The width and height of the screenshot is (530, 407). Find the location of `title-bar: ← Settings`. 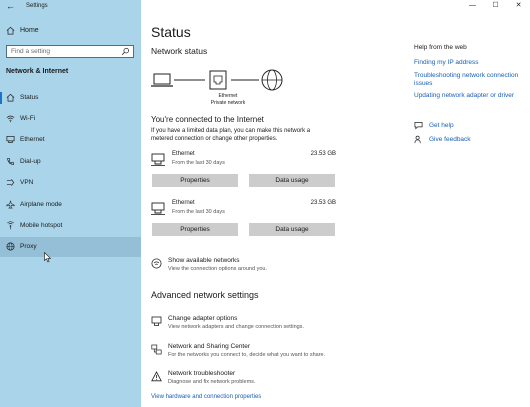

title-bar: ← Settings is located at coordinates (70, 7).